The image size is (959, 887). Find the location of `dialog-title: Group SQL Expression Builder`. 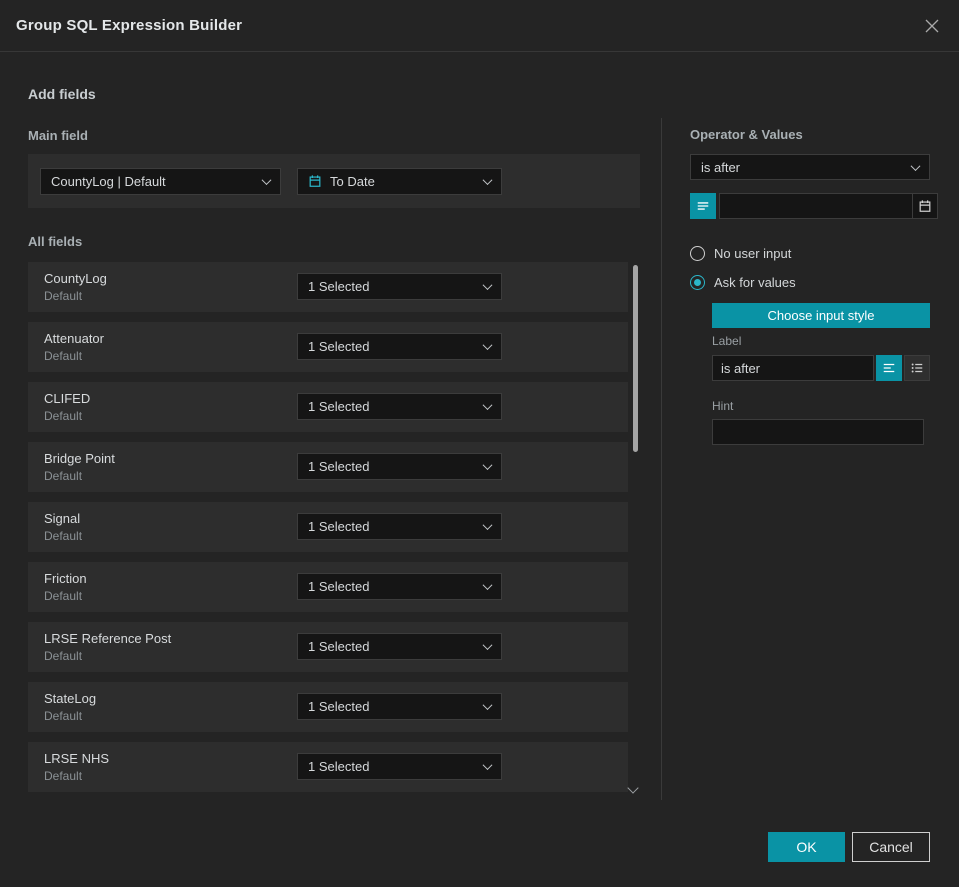

dialog-title: Group SQL Expression Builder is located at coordinates (129, 25).